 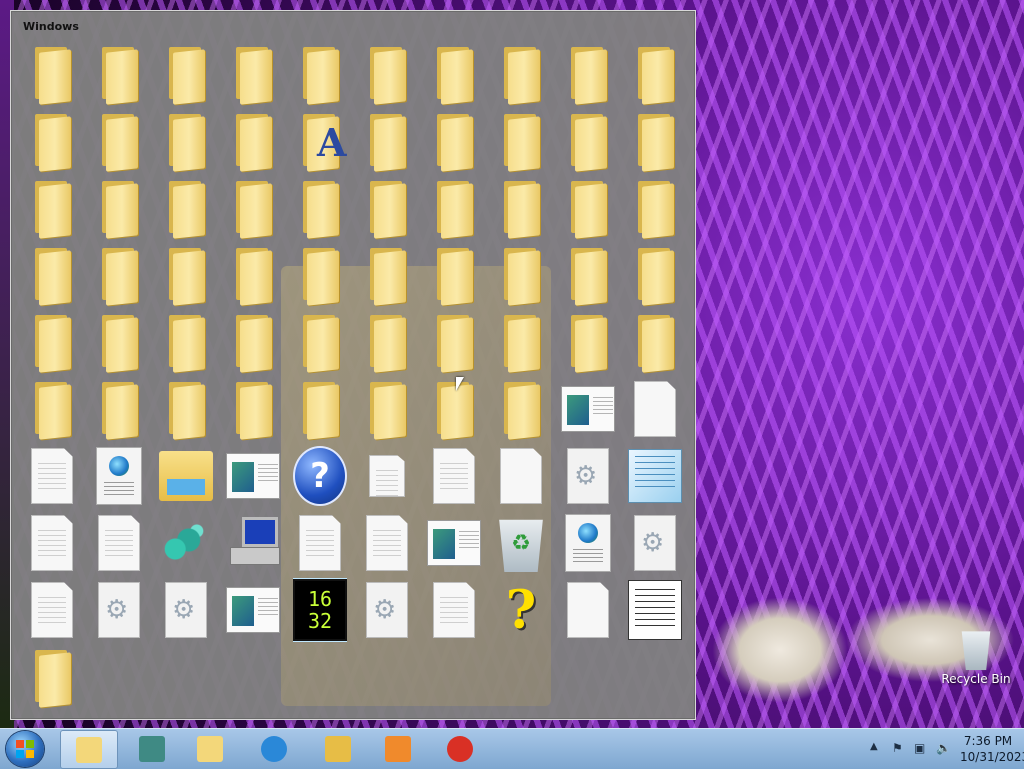 What do you see at coordinates (943, 748) in the screenshot?
I see `volume-muted-icon: 🔈` at bounding box center [943, 748].